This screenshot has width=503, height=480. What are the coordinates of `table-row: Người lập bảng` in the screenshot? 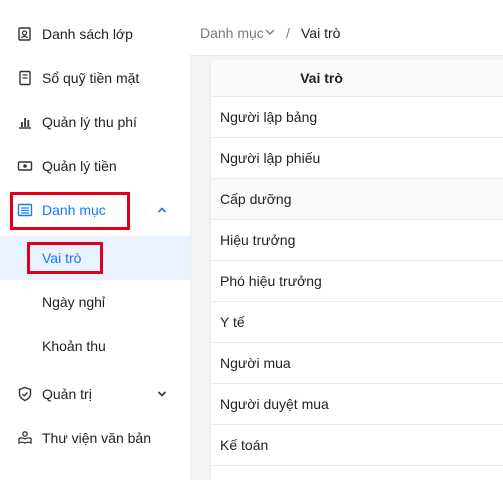 It's located at (357, 117).